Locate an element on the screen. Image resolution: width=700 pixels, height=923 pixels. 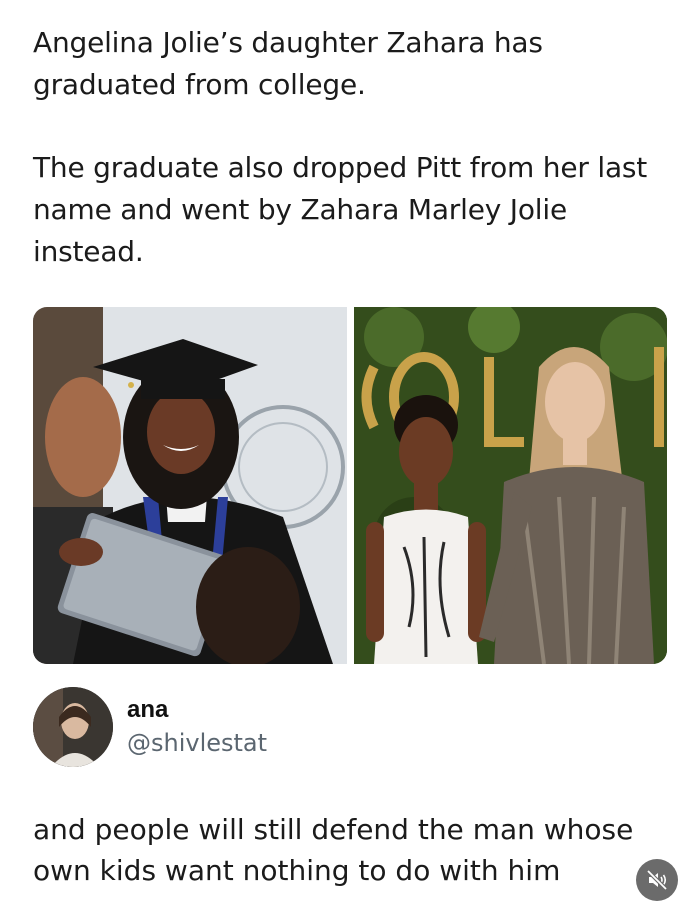
author-handle: @shivlestat is located at coordinates (197, 743).